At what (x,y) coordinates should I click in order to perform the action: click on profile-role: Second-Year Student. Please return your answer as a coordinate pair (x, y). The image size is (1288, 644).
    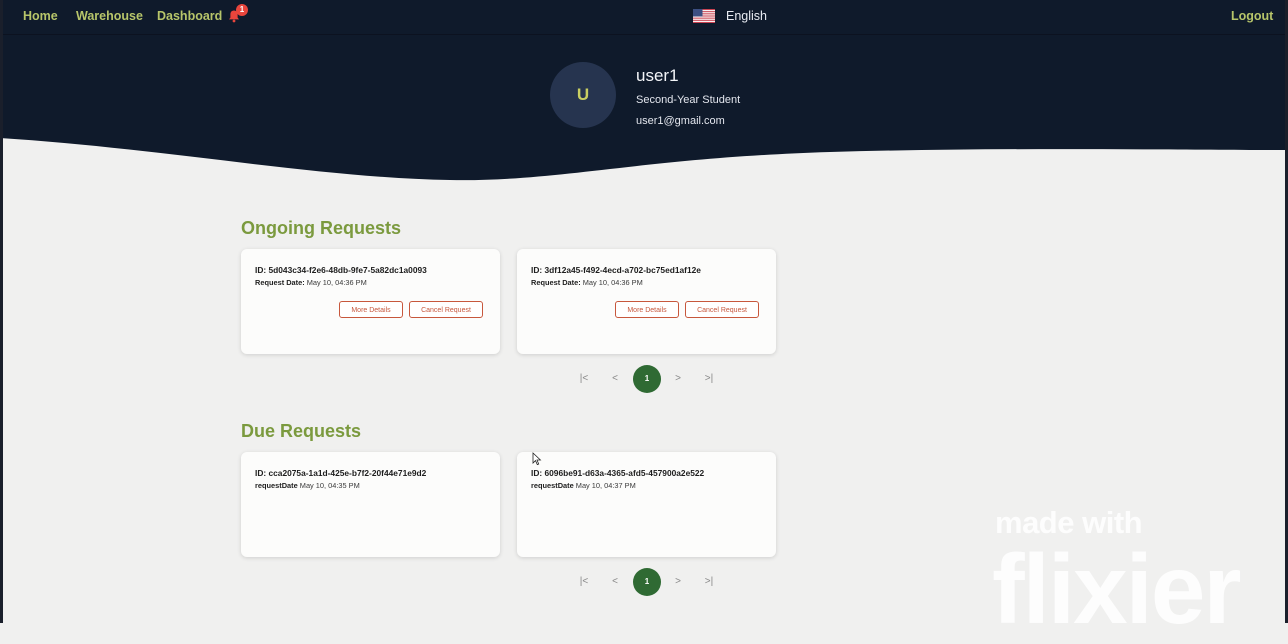
    Looking at the image, I should click on (688, 100).